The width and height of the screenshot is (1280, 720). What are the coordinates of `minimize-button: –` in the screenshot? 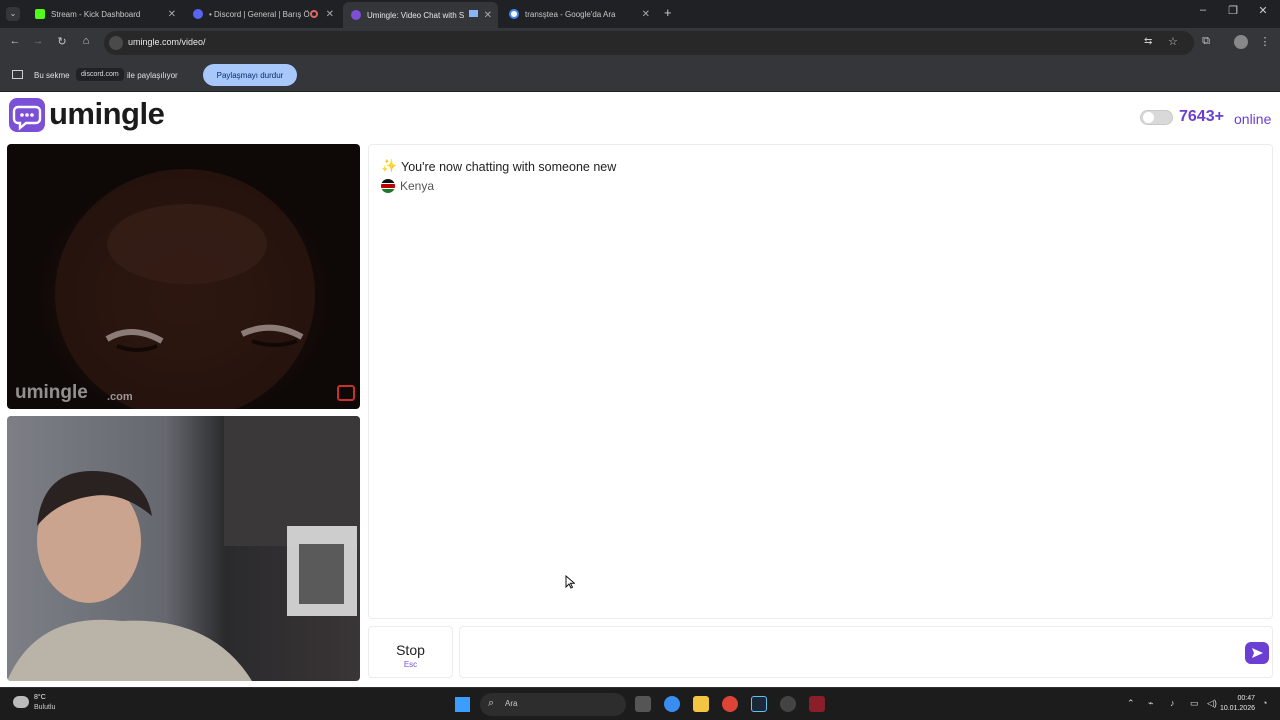 It's located at (1203, 10).